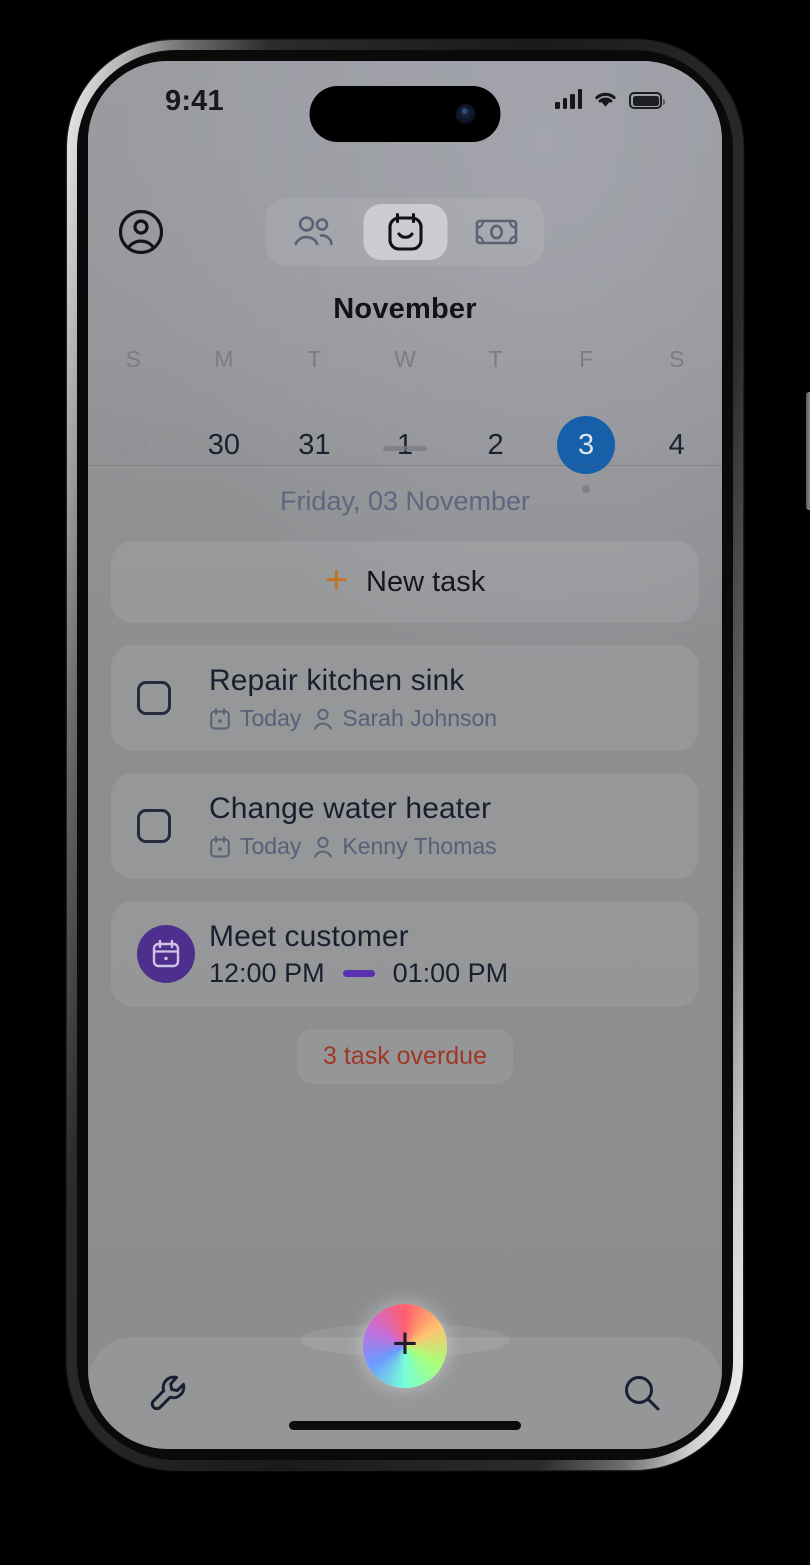  What do you see at coordinates (441, 954) in the screenshot?
I see `event-body: Meet customer 12:00 PM 01:00 PM` at bounding box center [441, 954].